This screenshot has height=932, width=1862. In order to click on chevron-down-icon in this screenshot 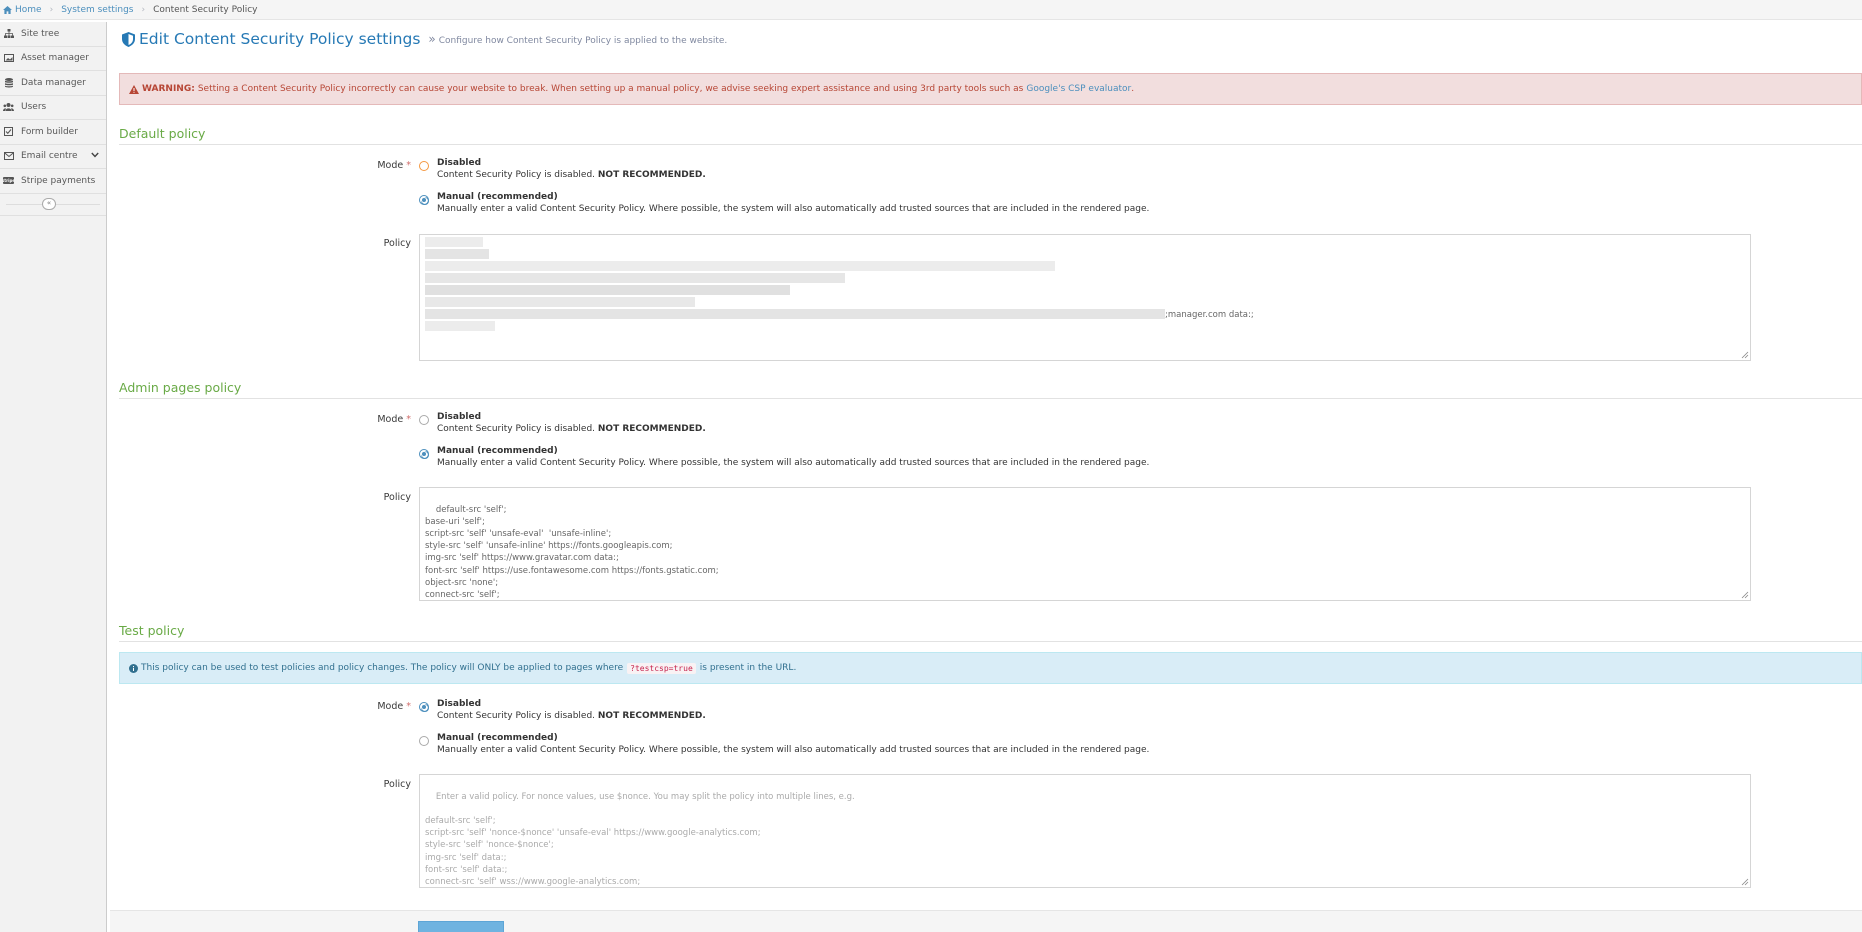, I will do `click(95, 155)`.